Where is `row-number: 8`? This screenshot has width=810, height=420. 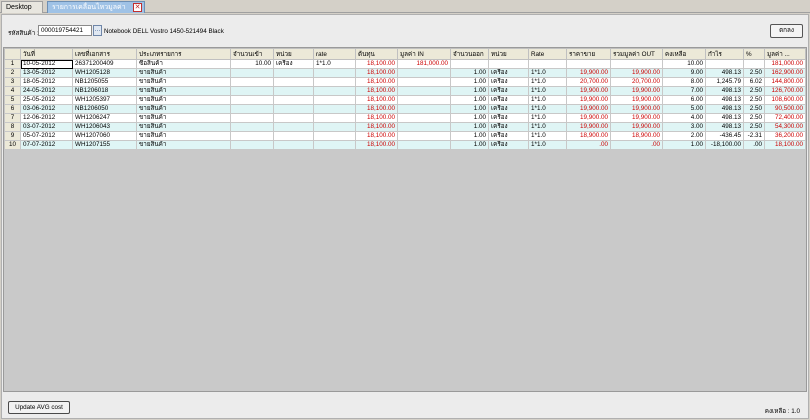 row-number: 8 is located at coordinates (12, 127).